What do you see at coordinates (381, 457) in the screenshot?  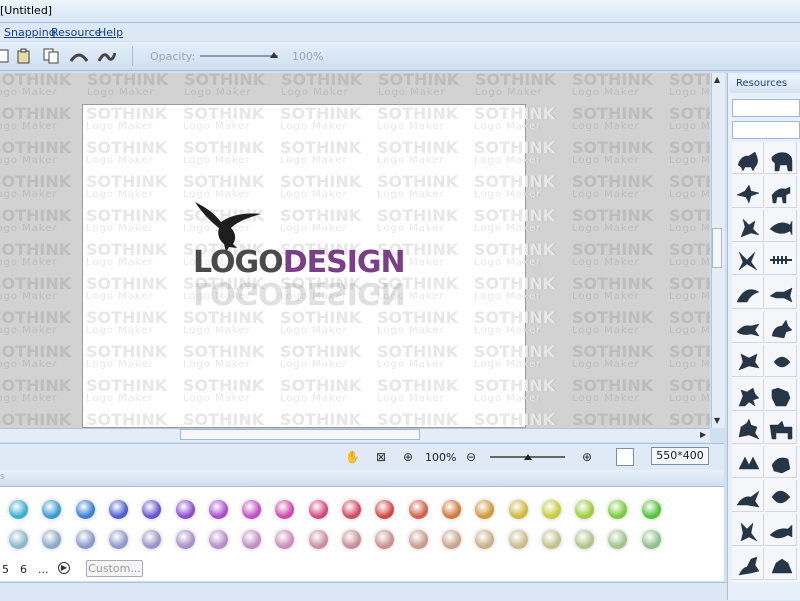 I see `fit-to-window-icon: ⊠` at bounding box center [381, 457].